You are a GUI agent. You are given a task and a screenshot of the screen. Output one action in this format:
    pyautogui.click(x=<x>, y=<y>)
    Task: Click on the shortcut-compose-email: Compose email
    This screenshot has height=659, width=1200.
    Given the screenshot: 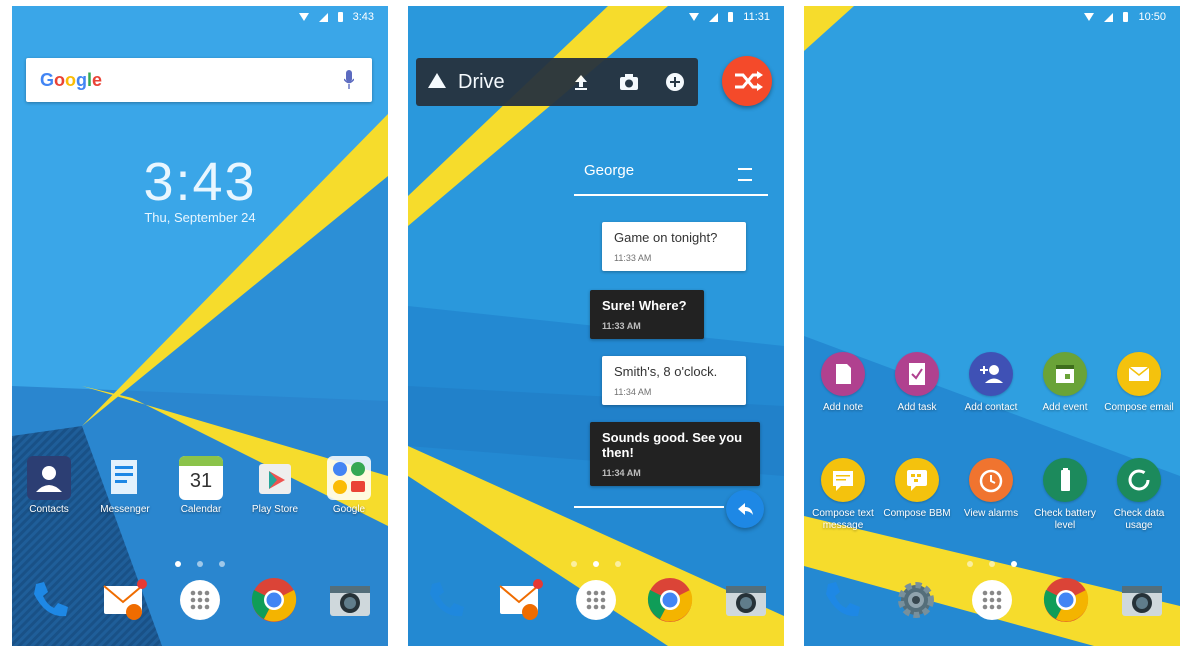 What is the action you would take?
    pyautogui.click(x=1139, y=383)
    